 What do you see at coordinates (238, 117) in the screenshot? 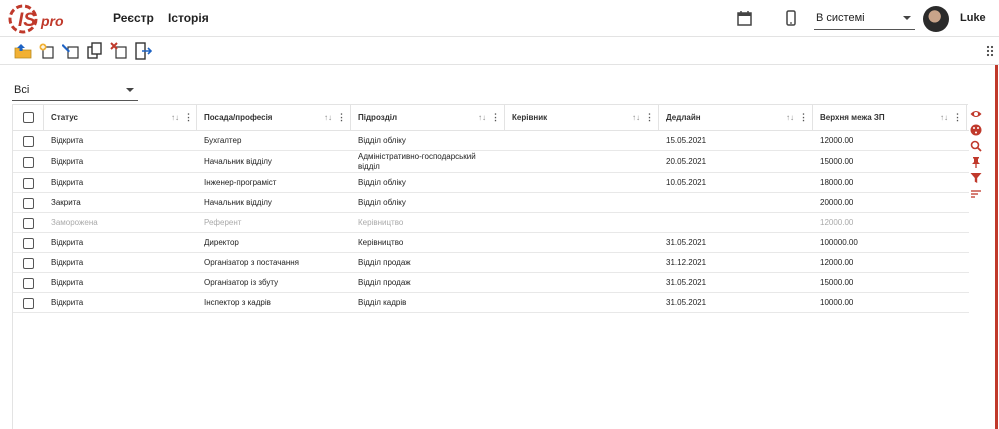
I see `column-label: Посада/професія` at bounding box center [238, 117].